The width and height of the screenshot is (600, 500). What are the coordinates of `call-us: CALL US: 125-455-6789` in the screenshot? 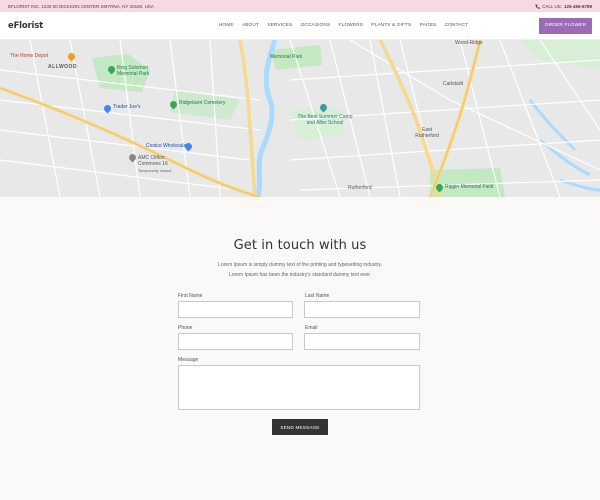 It's located at (563, 6).